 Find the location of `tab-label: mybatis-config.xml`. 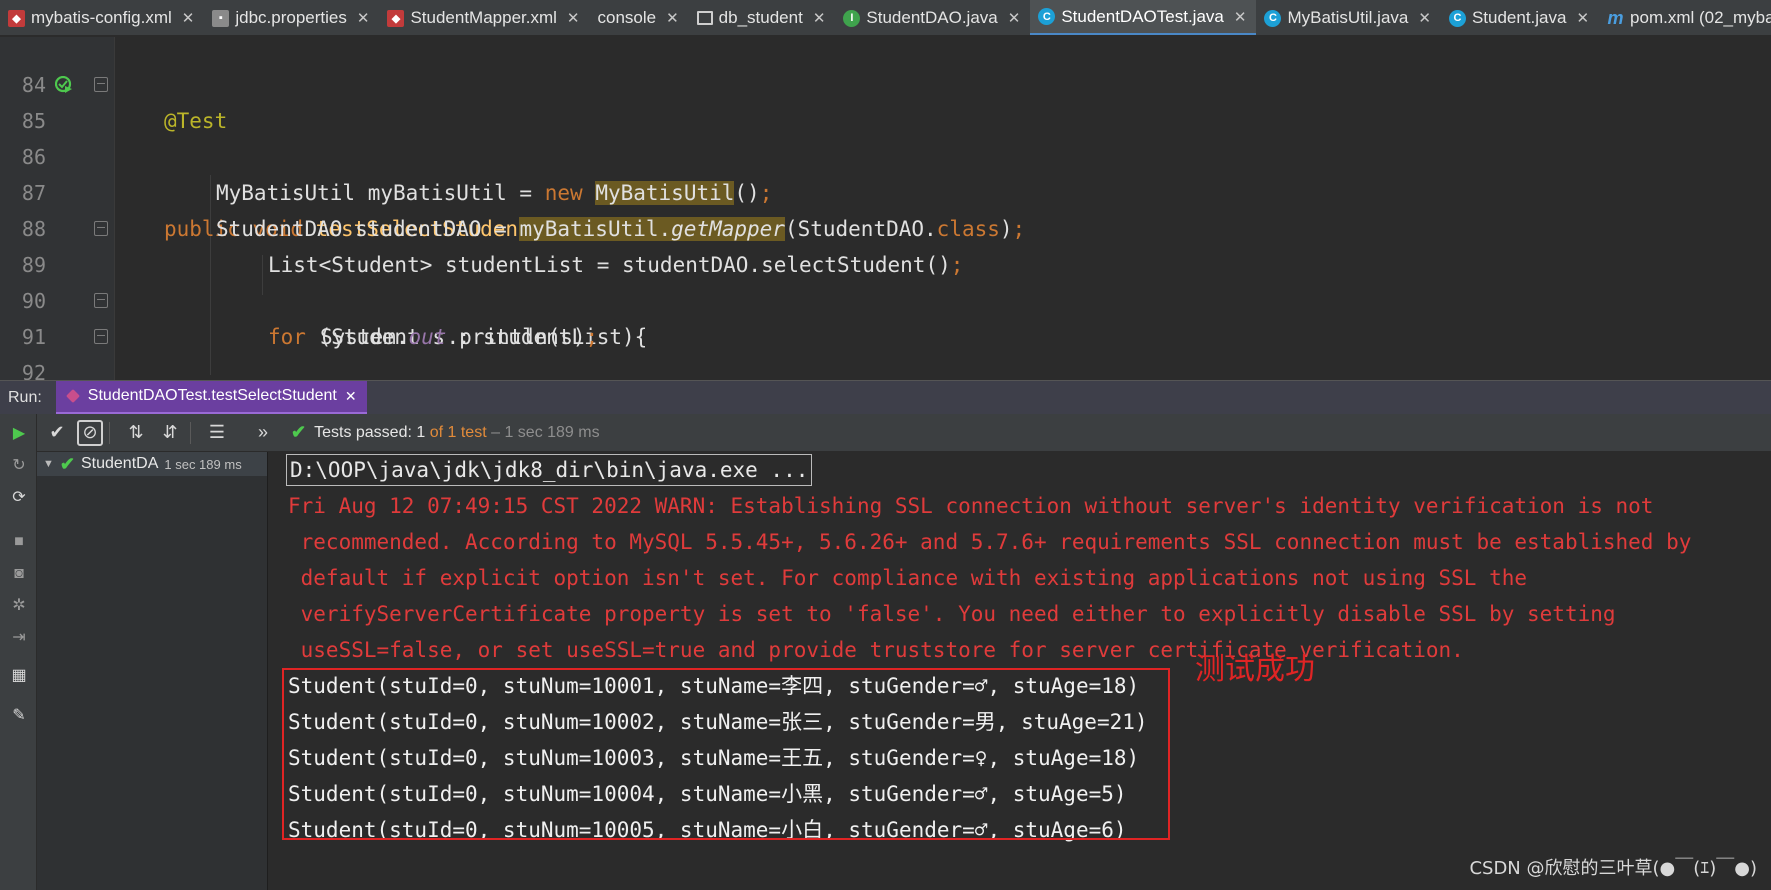

tab-label: mybatis-config.xml is located at coordinates (101, 17).